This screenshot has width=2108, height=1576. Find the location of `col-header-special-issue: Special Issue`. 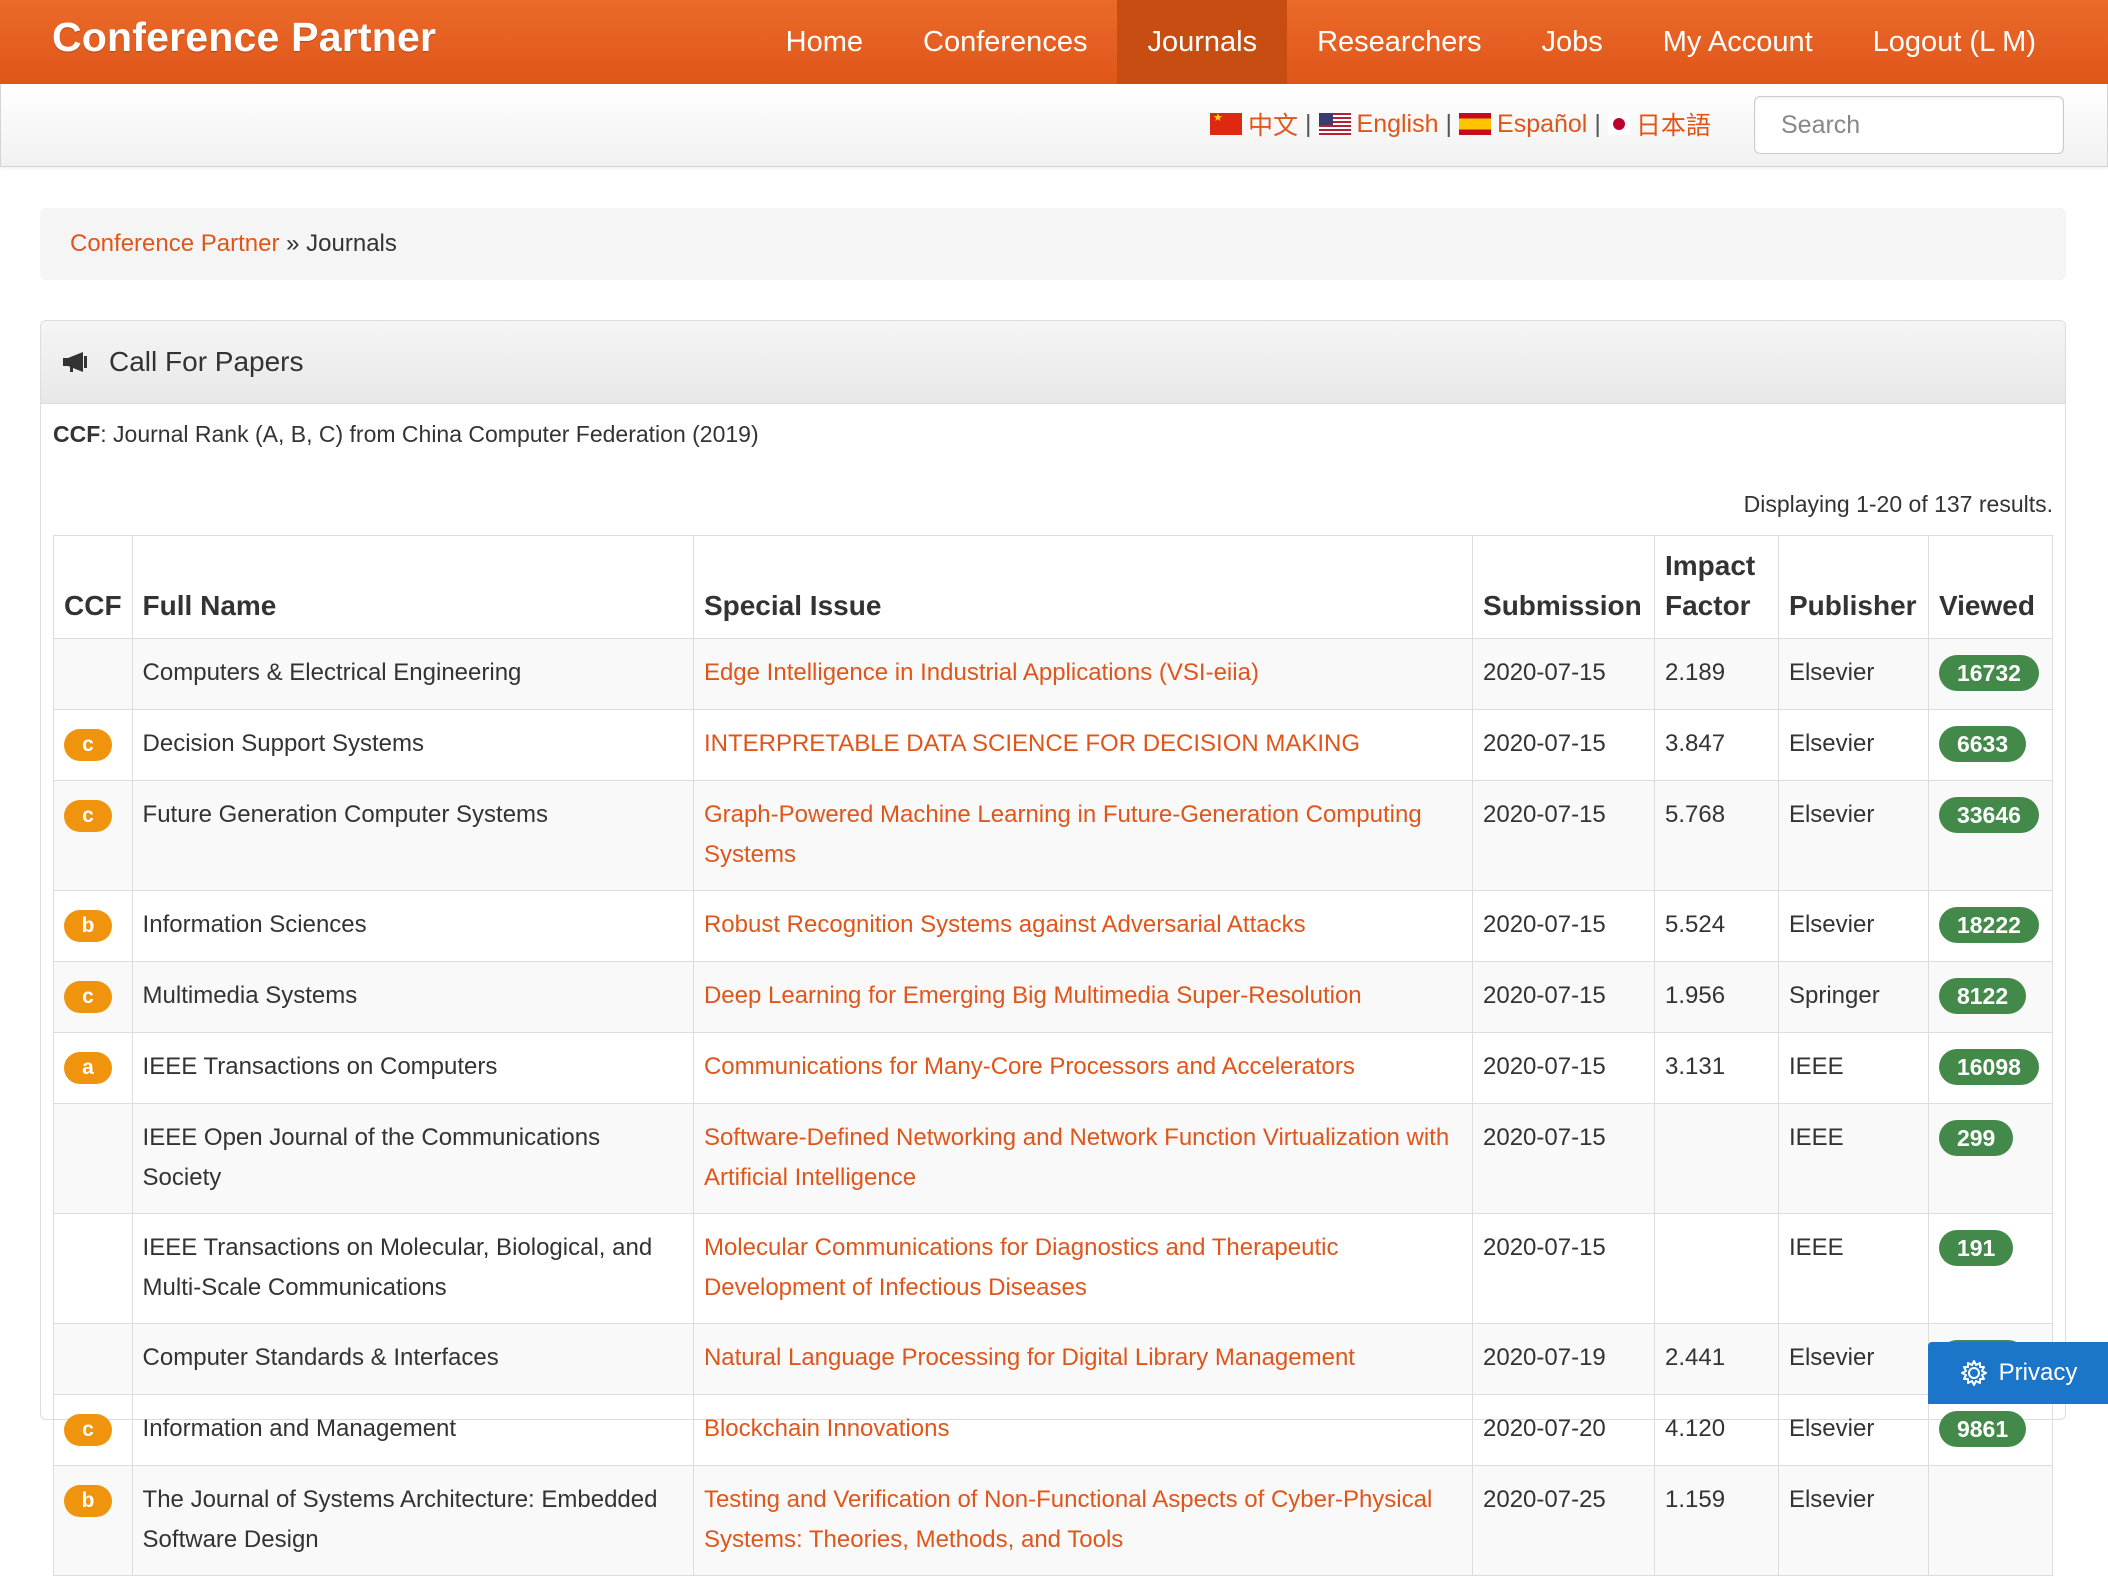

col-header-special-issue: Special Issue is located at coordinates (1083, 587).